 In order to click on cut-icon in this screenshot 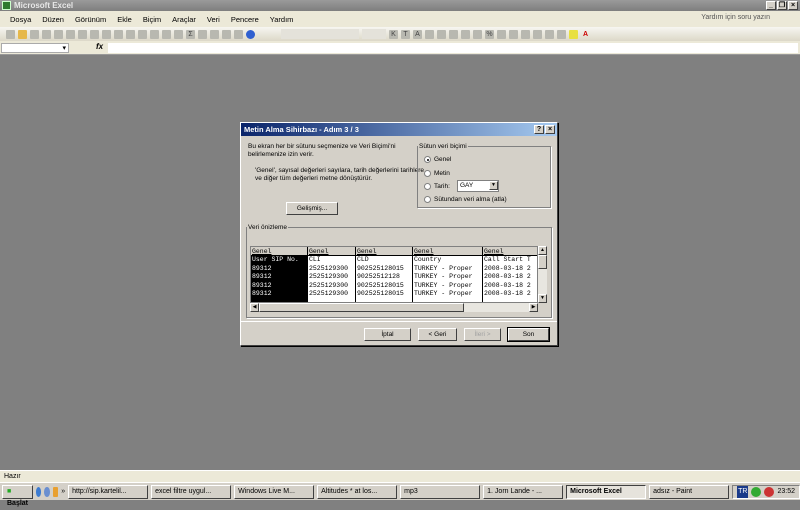, I will do `click(106, 34)`.